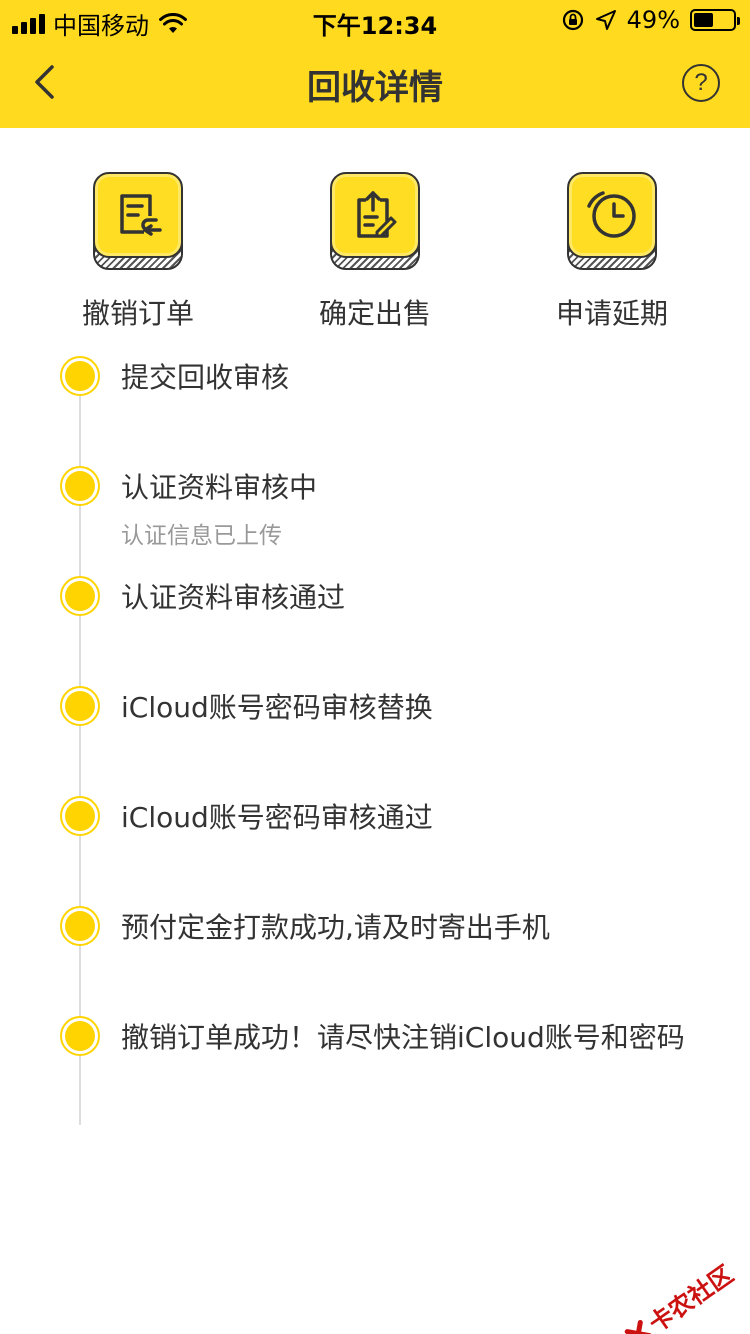 Image resolution: width=750 pixels, height=1334 pixels. I want to click on status-right: 49%, so click(650, 20).